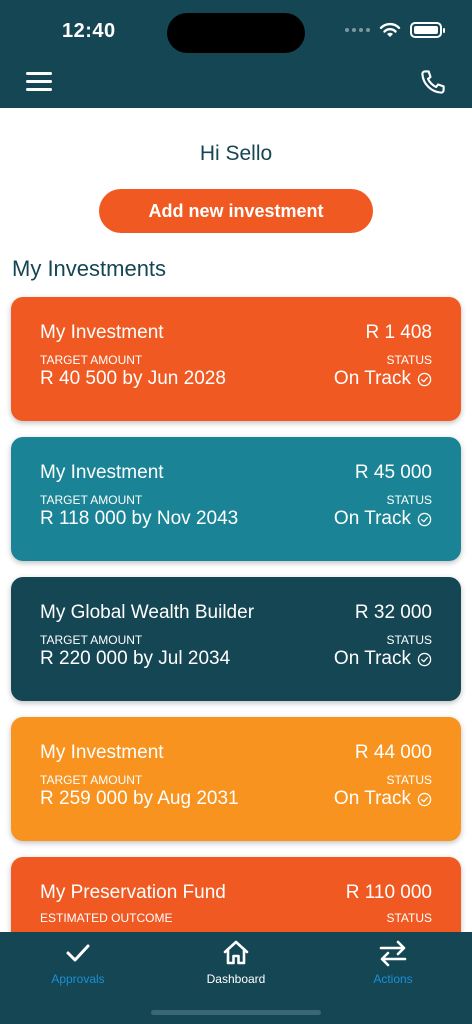  What do you see at coordinates (133, 892) in the screenshot?
I see `investment-name: My Preservation Fund` at bounding box center [133, 892].